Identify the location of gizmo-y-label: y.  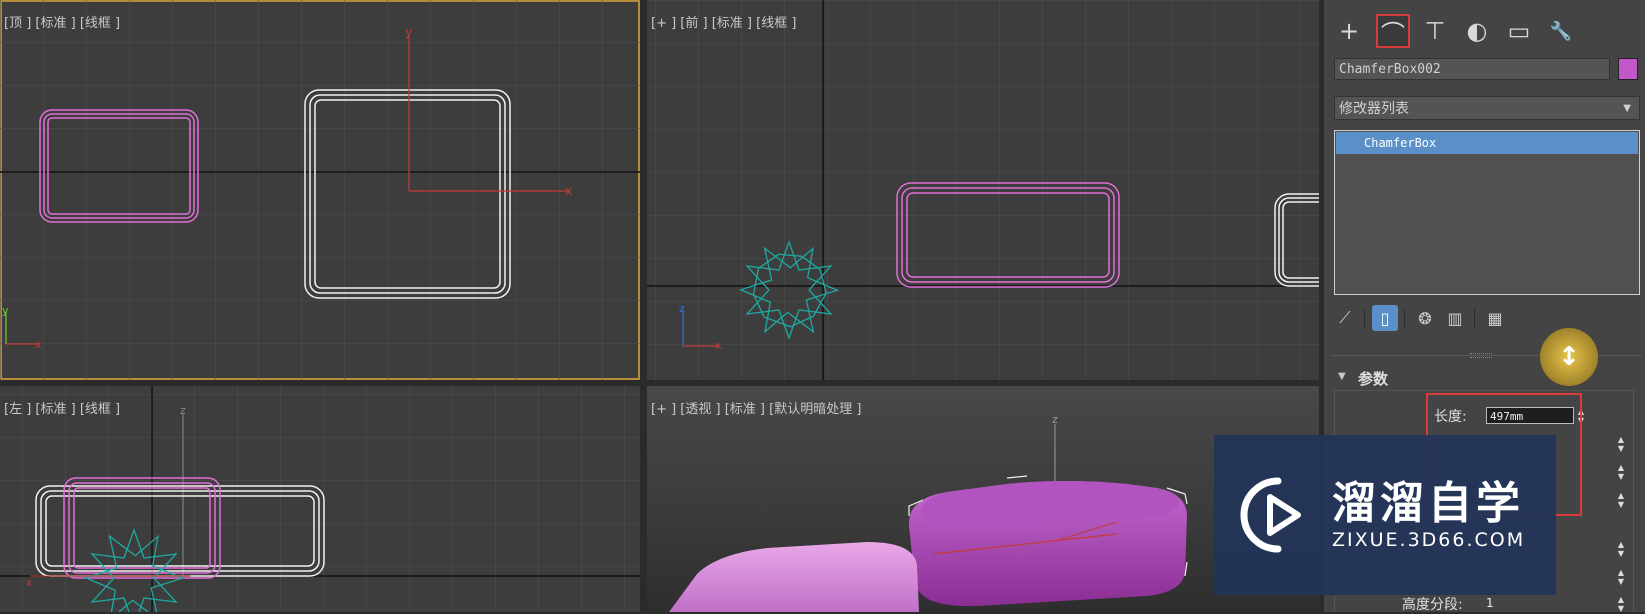
(408, 32).